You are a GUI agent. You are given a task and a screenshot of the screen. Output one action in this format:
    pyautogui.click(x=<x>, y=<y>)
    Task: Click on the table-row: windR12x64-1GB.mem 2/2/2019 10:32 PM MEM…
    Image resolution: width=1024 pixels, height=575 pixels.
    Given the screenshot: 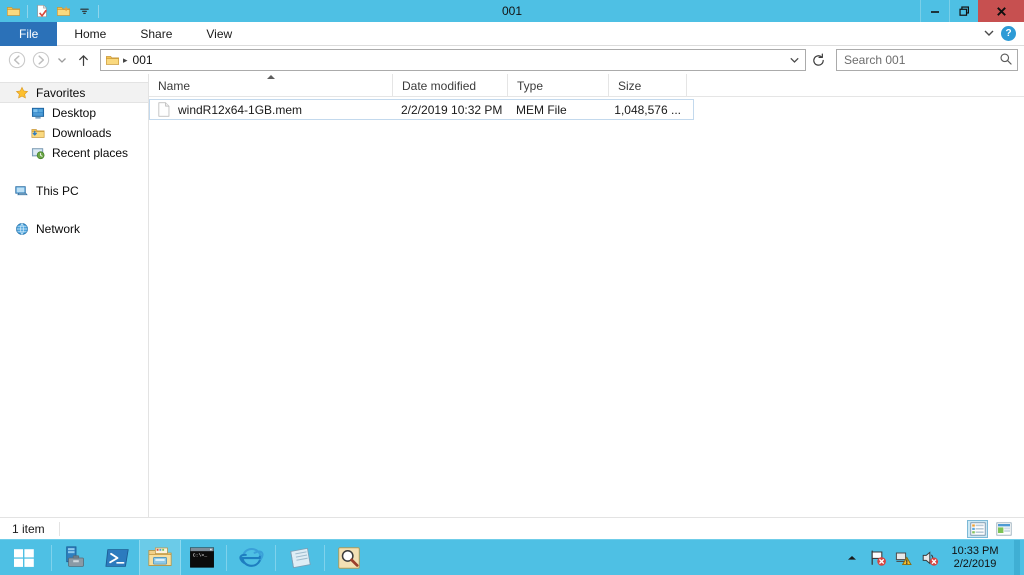 What is the action you would take?
    pyautogui.click(x=421, y=109)
    